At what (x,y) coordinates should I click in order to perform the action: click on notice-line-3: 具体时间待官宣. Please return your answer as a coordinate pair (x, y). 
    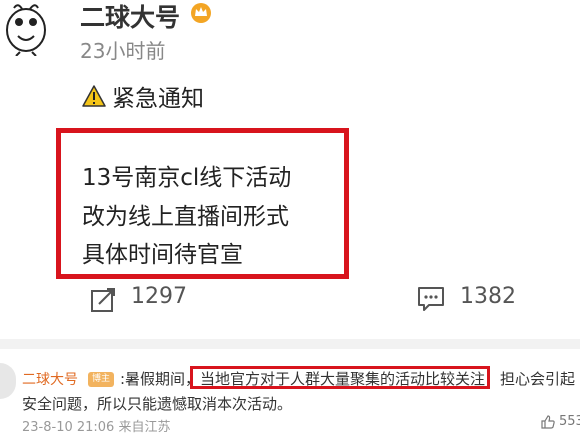
    Looking at the image, I should click on (162, 255).